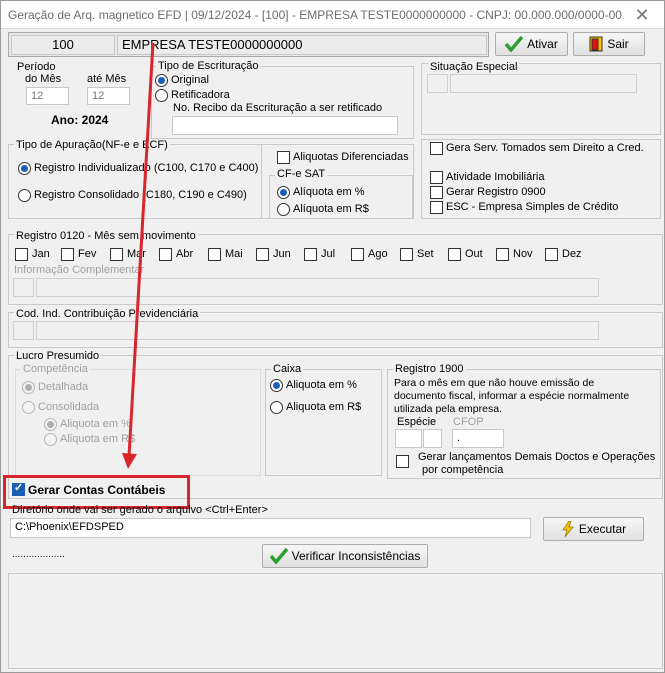 This screenshot has height=673, width=665. What do you see at coordinates (23, 330) in the screenshot?
I see `cod-ind-code-field` at bounding box center [23, 330].